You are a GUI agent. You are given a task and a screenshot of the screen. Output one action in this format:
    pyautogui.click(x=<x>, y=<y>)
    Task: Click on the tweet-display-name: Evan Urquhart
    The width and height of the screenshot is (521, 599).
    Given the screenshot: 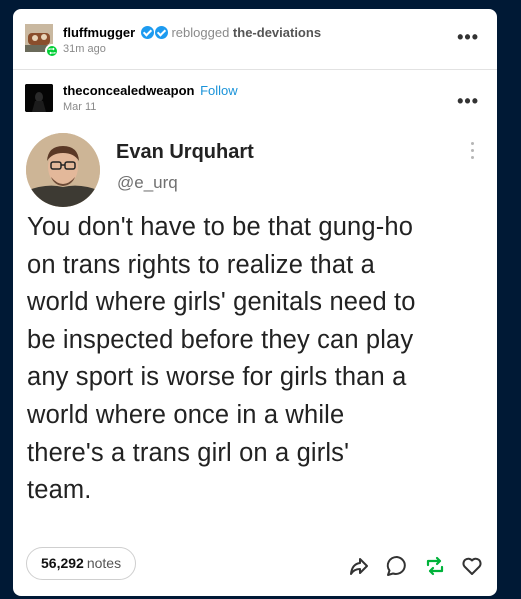 What is the action you would take?
    pyautogui.click(x=185, y=152)
    